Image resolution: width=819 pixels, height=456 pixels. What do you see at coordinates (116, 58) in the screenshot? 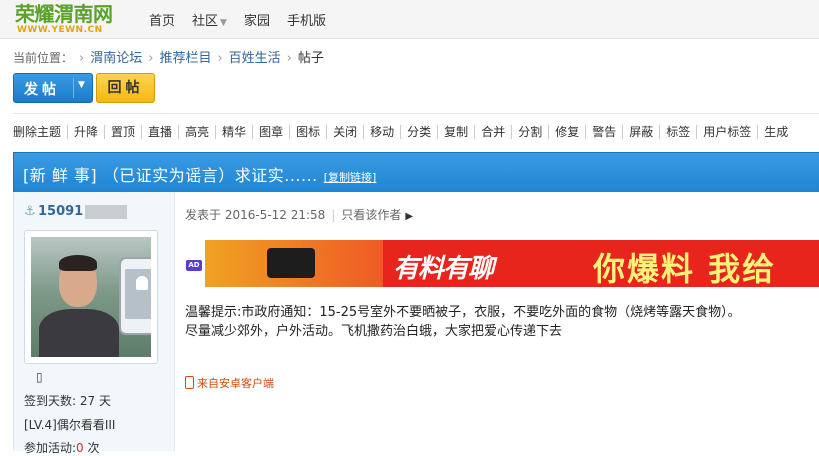
I see `breadcrumb-forum: 渭南论坛` at bounding box center [116, 58].